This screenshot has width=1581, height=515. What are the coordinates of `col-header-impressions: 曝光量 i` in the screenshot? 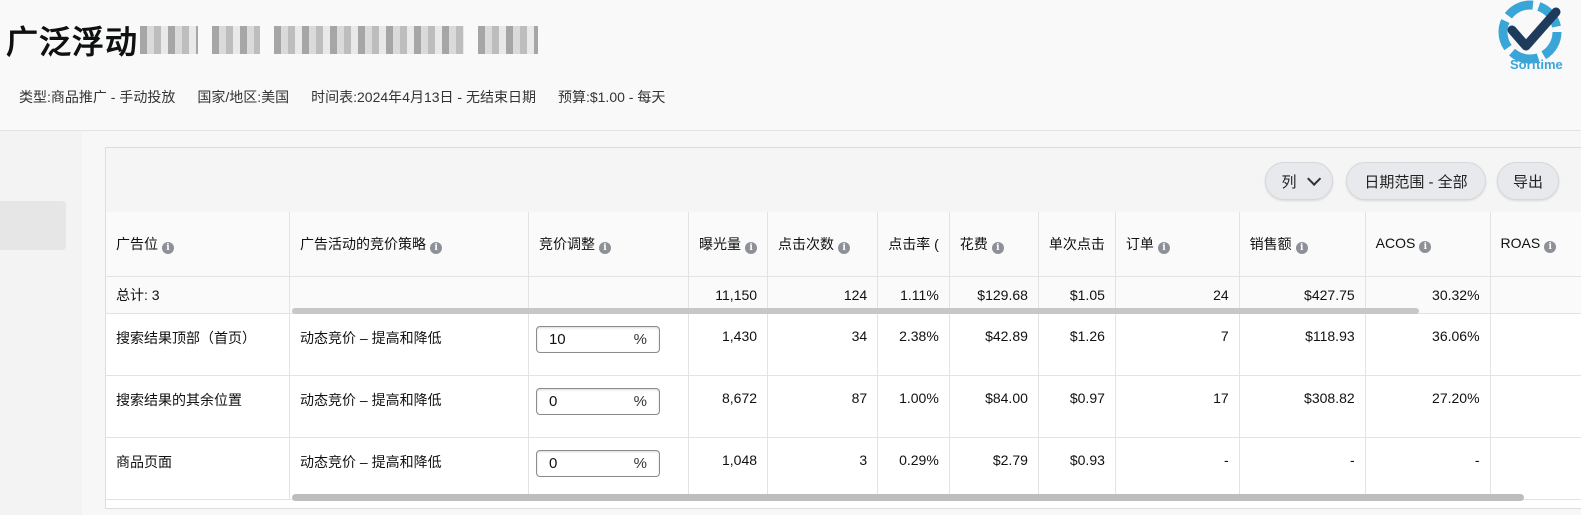 It's located at (728, 244).